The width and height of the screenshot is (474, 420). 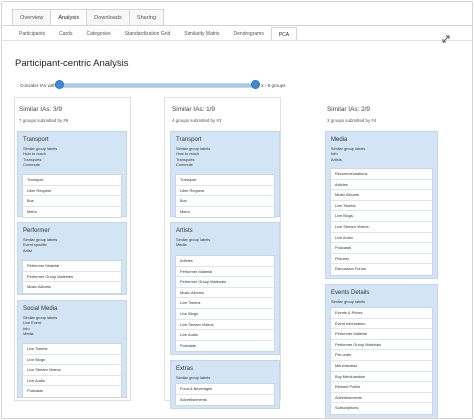 I want to click on card-item: Discussion Forum, so click(x=351, y=269).